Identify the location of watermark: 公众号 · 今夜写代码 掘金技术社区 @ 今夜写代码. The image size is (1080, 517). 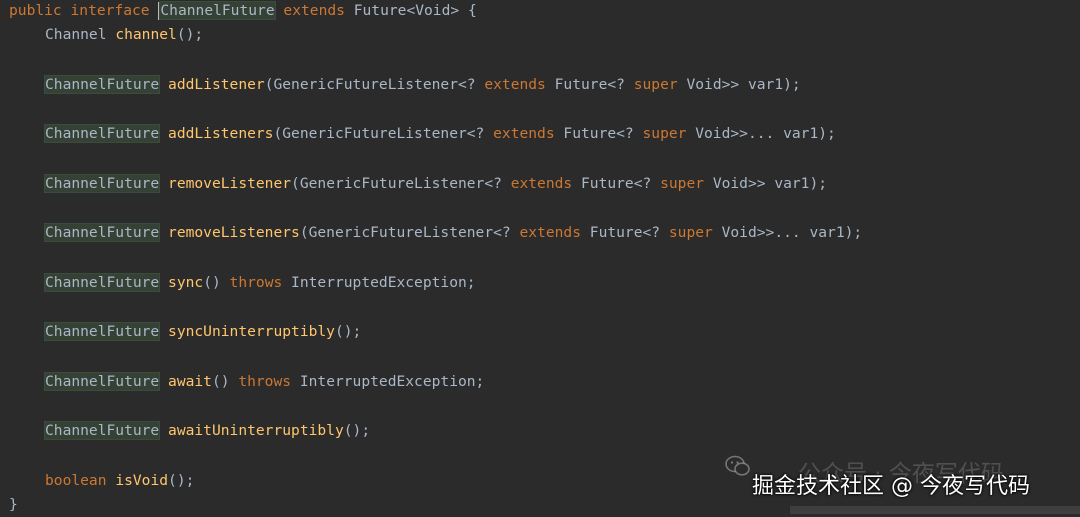
(897, 478).